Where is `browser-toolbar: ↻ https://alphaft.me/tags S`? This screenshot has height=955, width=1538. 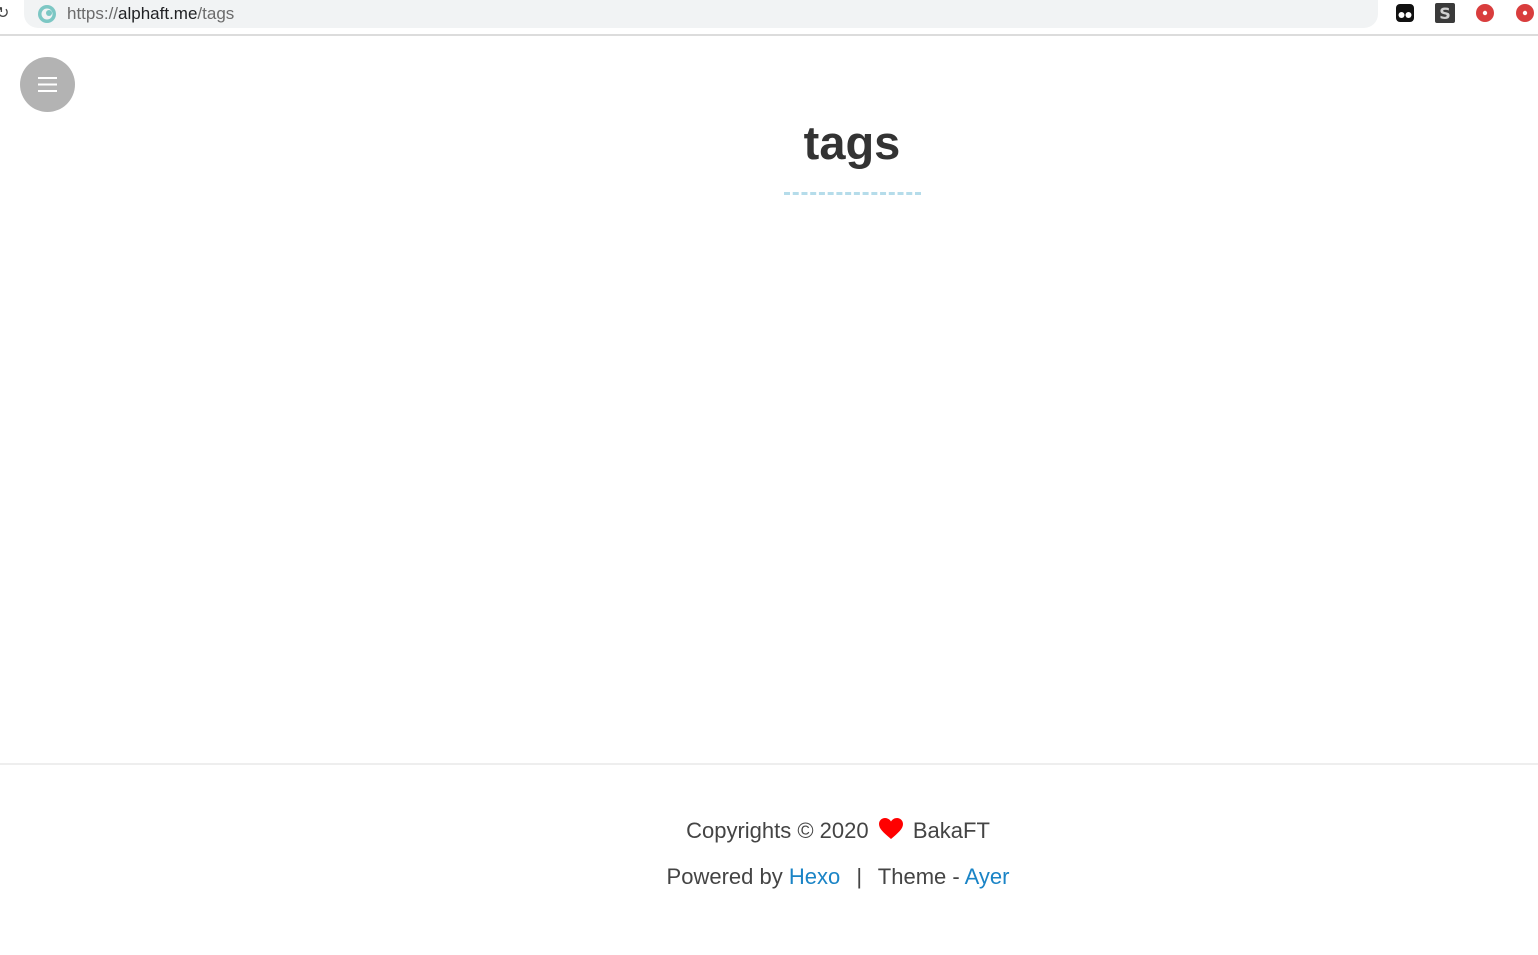
browser-toolbar: ↻ https://alphaft.me/tags S is located at coordinates (769, 18).